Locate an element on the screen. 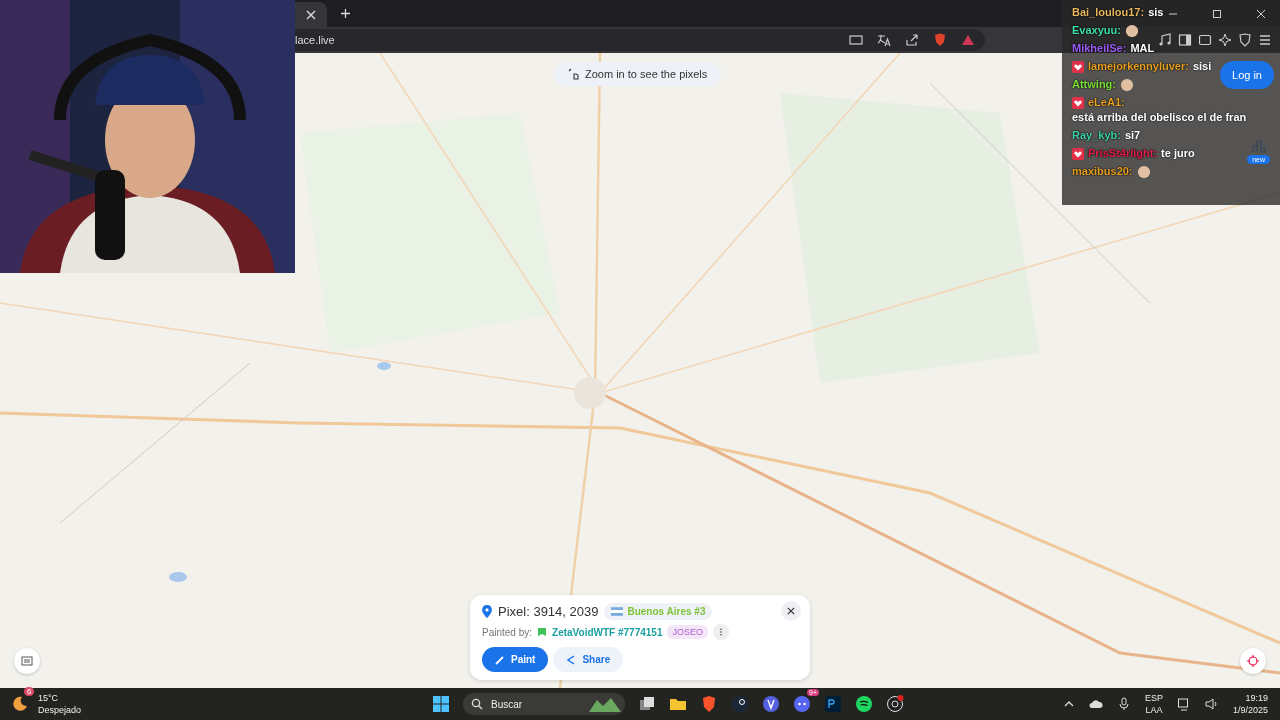 The image size is (1280, 720). start-icon is located at coordinates (441, 704).